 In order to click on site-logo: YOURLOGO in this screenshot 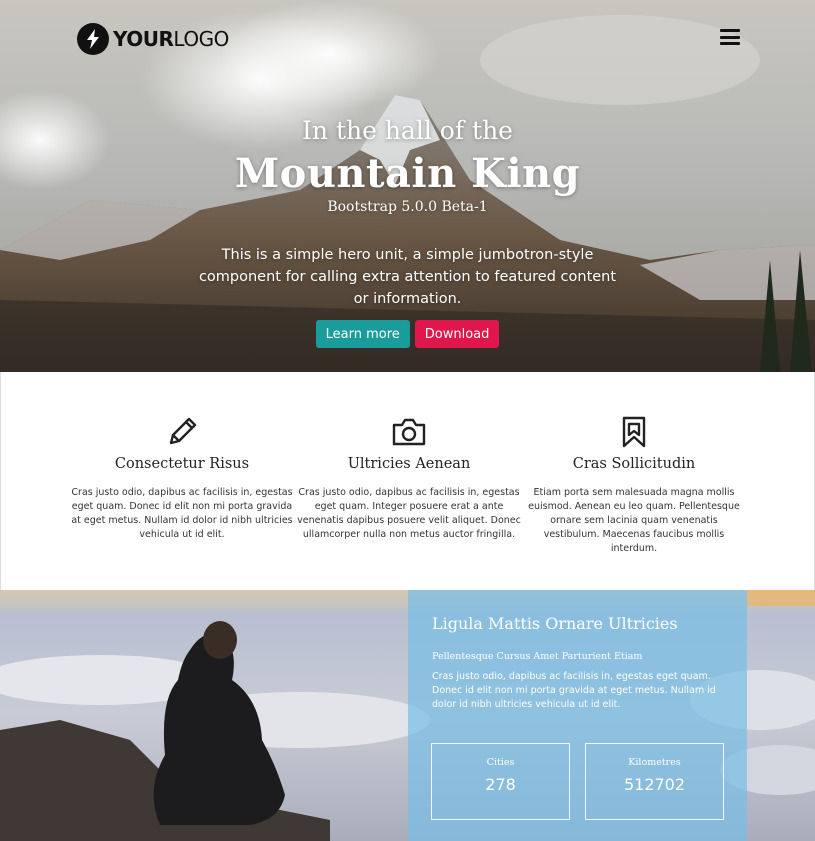, I will do `click(153, 39)`.